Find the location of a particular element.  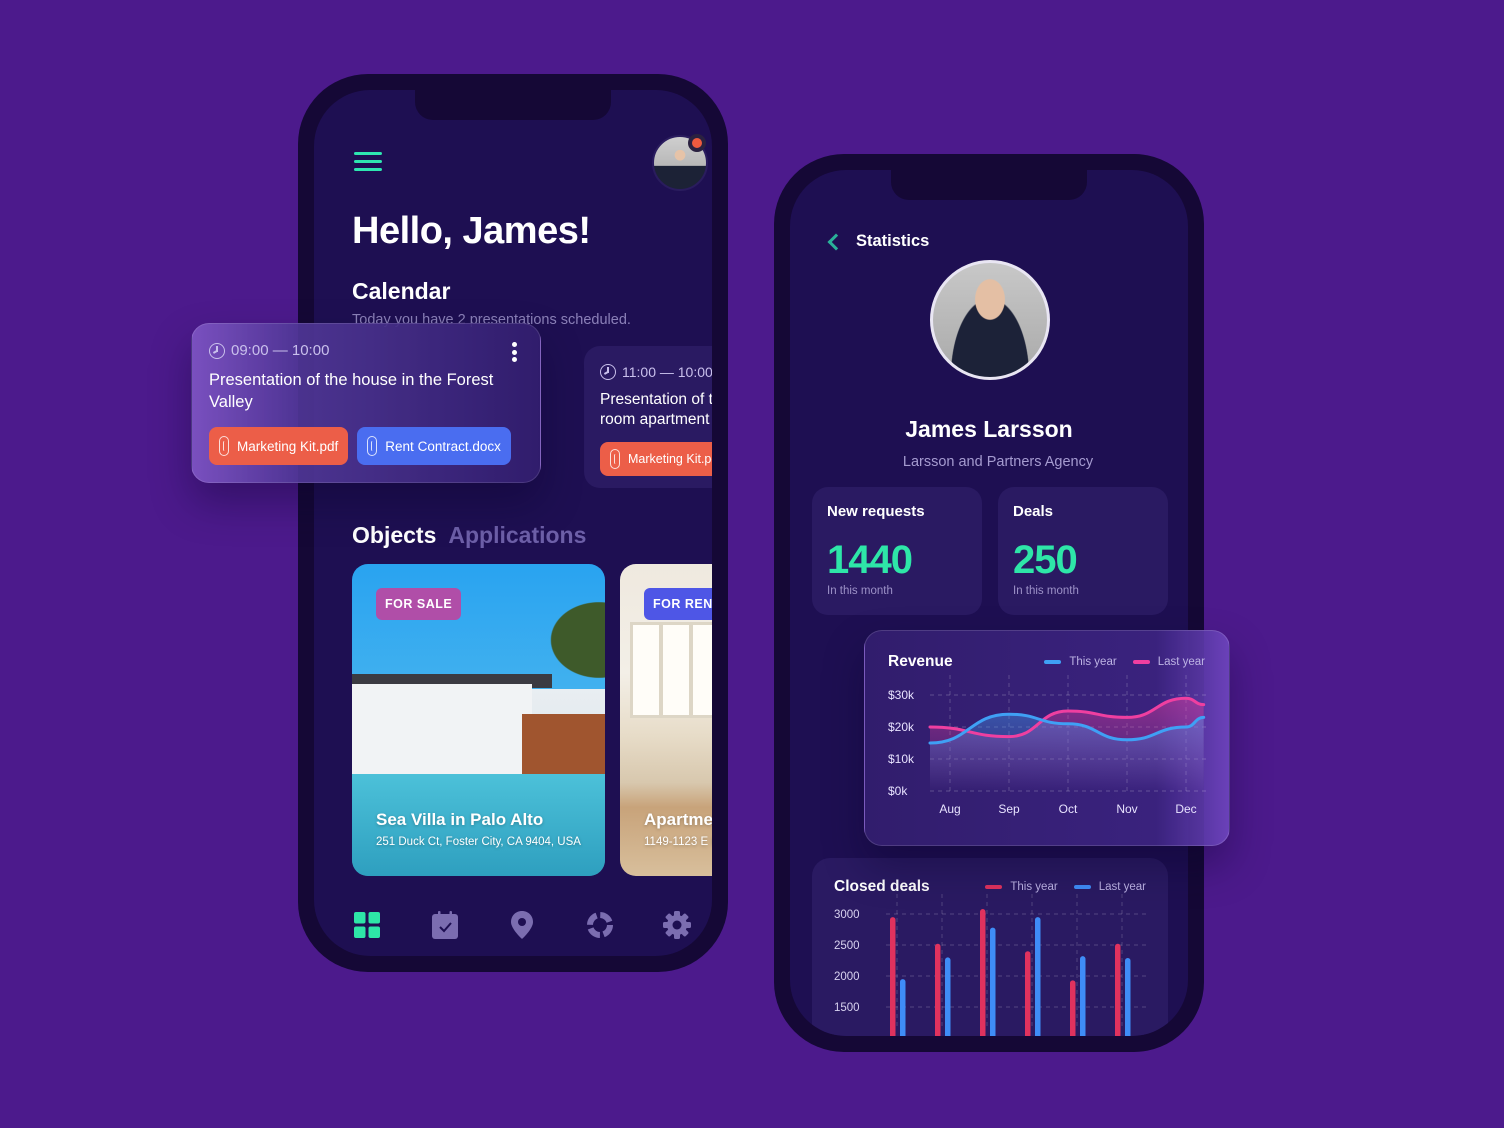

for-sale-badge: FOR SALE is located at coordinates (419, 604).